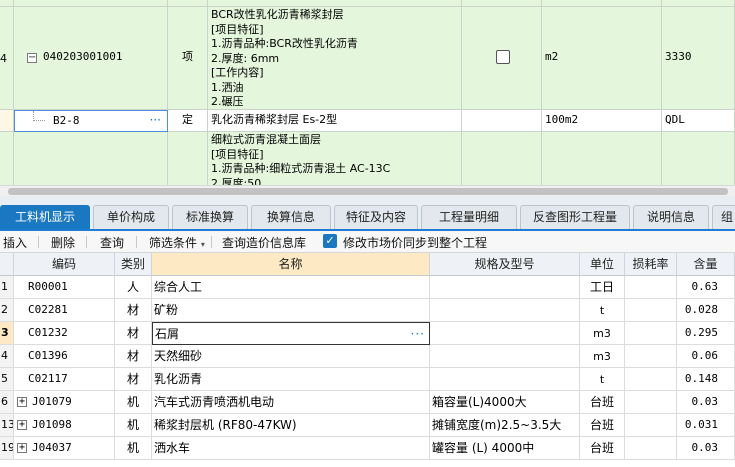  I want to click on delete-button: 删除, so click(63, 242).